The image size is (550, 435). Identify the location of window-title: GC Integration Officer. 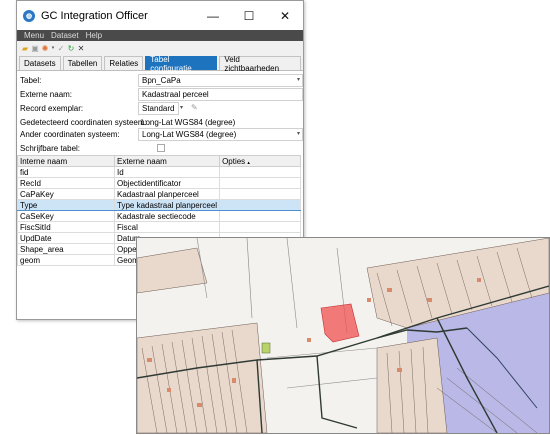
(94, 15).